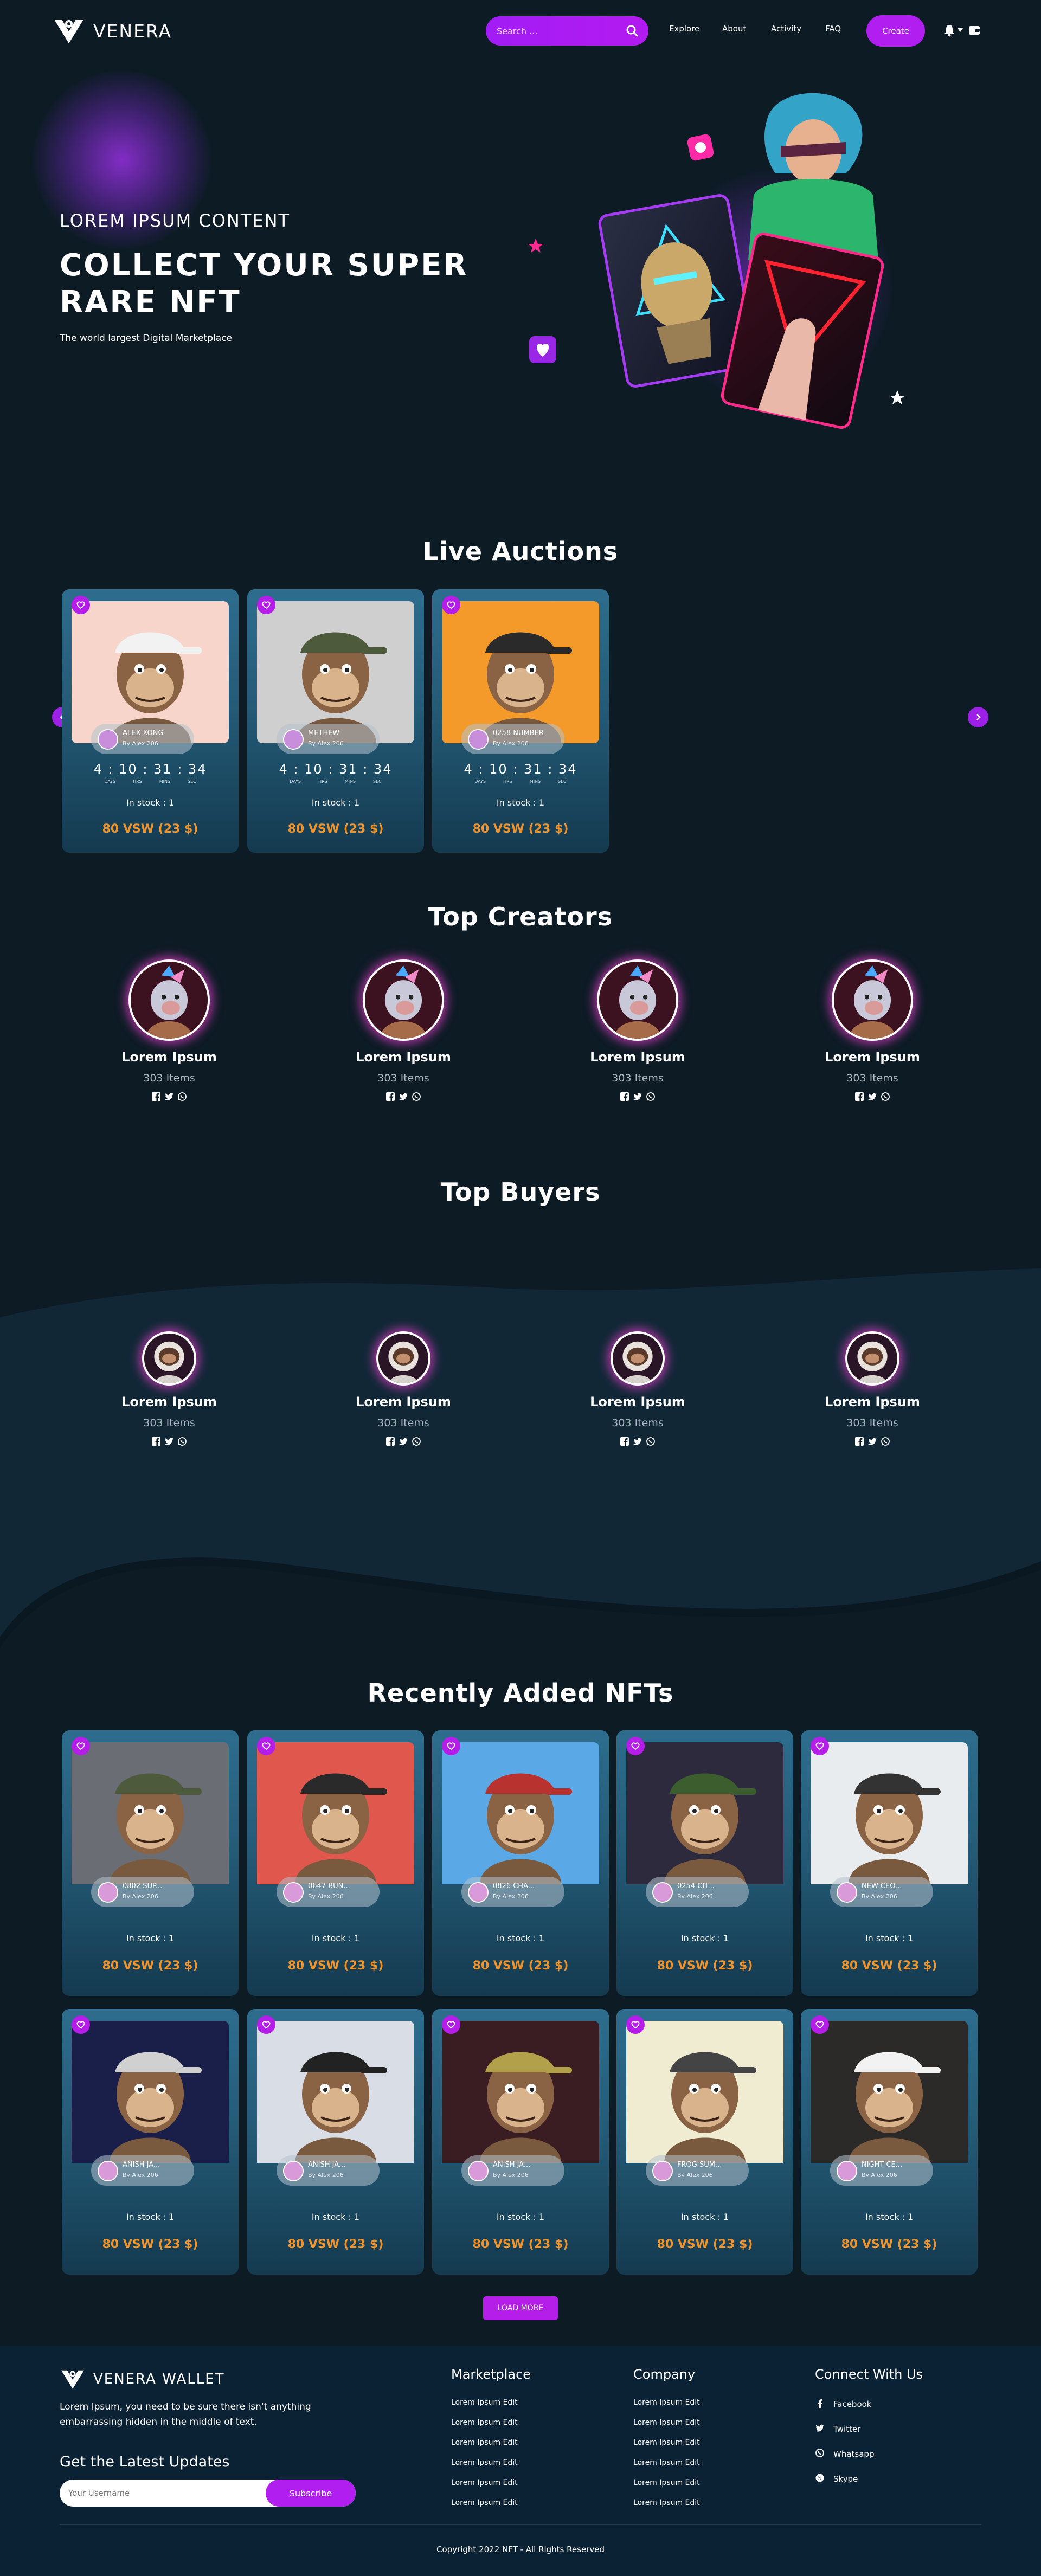 The width and height of the screenshot is (1041, 2576). Describe the element at coordinates (974, 30) in the screenshot. I see `wallet-icon` at that location.